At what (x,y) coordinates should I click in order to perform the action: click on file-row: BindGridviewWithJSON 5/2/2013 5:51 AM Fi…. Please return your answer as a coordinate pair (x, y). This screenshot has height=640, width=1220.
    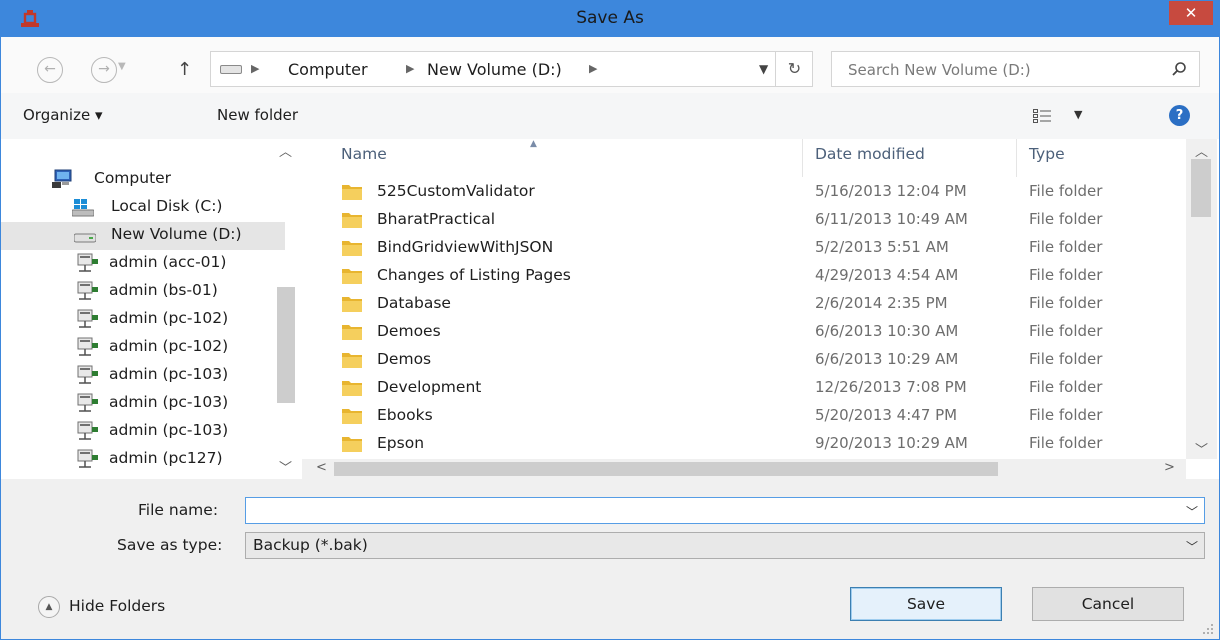
    Looking at the image, I should click on (744, 249).